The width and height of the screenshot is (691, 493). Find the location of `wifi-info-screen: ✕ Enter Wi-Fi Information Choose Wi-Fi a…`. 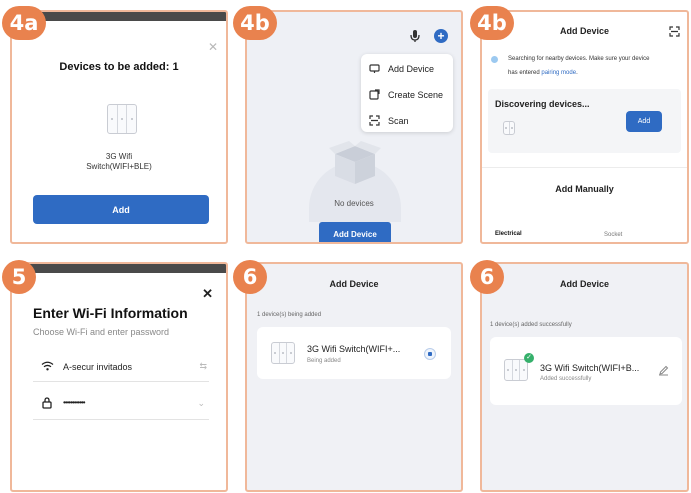

wifi-info-screen: ✕ Enter Wi-Fi Information Choose Wi-Fi a… is located at coordinates (119, 377).